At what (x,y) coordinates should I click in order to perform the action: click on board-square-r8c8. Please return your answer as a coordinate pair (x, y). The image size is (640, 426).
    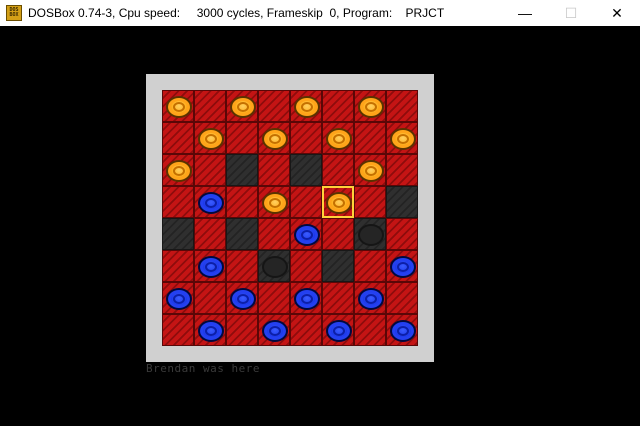
    Looking at the image, I should click on (402, 330).